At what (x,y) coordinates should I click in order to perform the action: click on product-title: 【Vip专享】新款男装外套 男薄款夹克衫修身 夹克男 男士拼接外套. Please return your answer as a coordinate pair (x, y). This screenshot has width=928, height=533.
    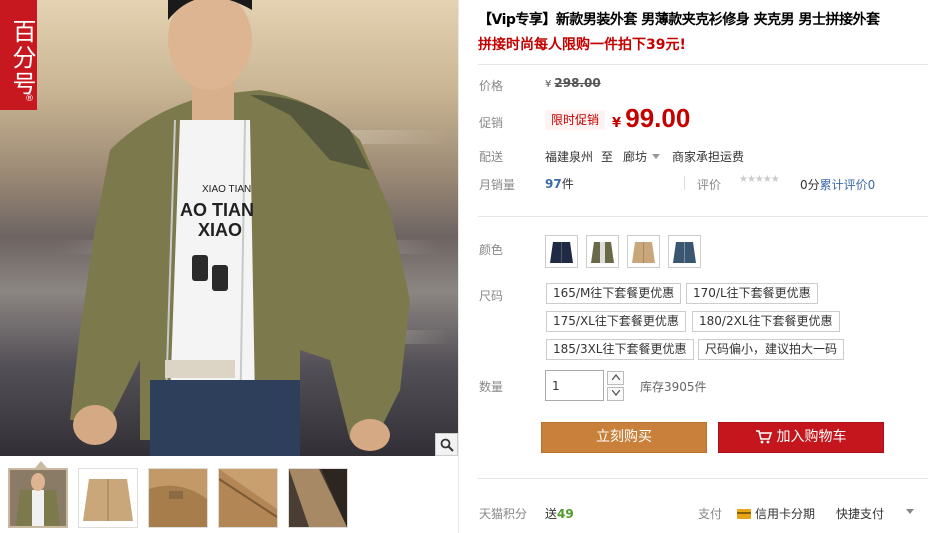
    Looking at the image, I should click on (679, 20).